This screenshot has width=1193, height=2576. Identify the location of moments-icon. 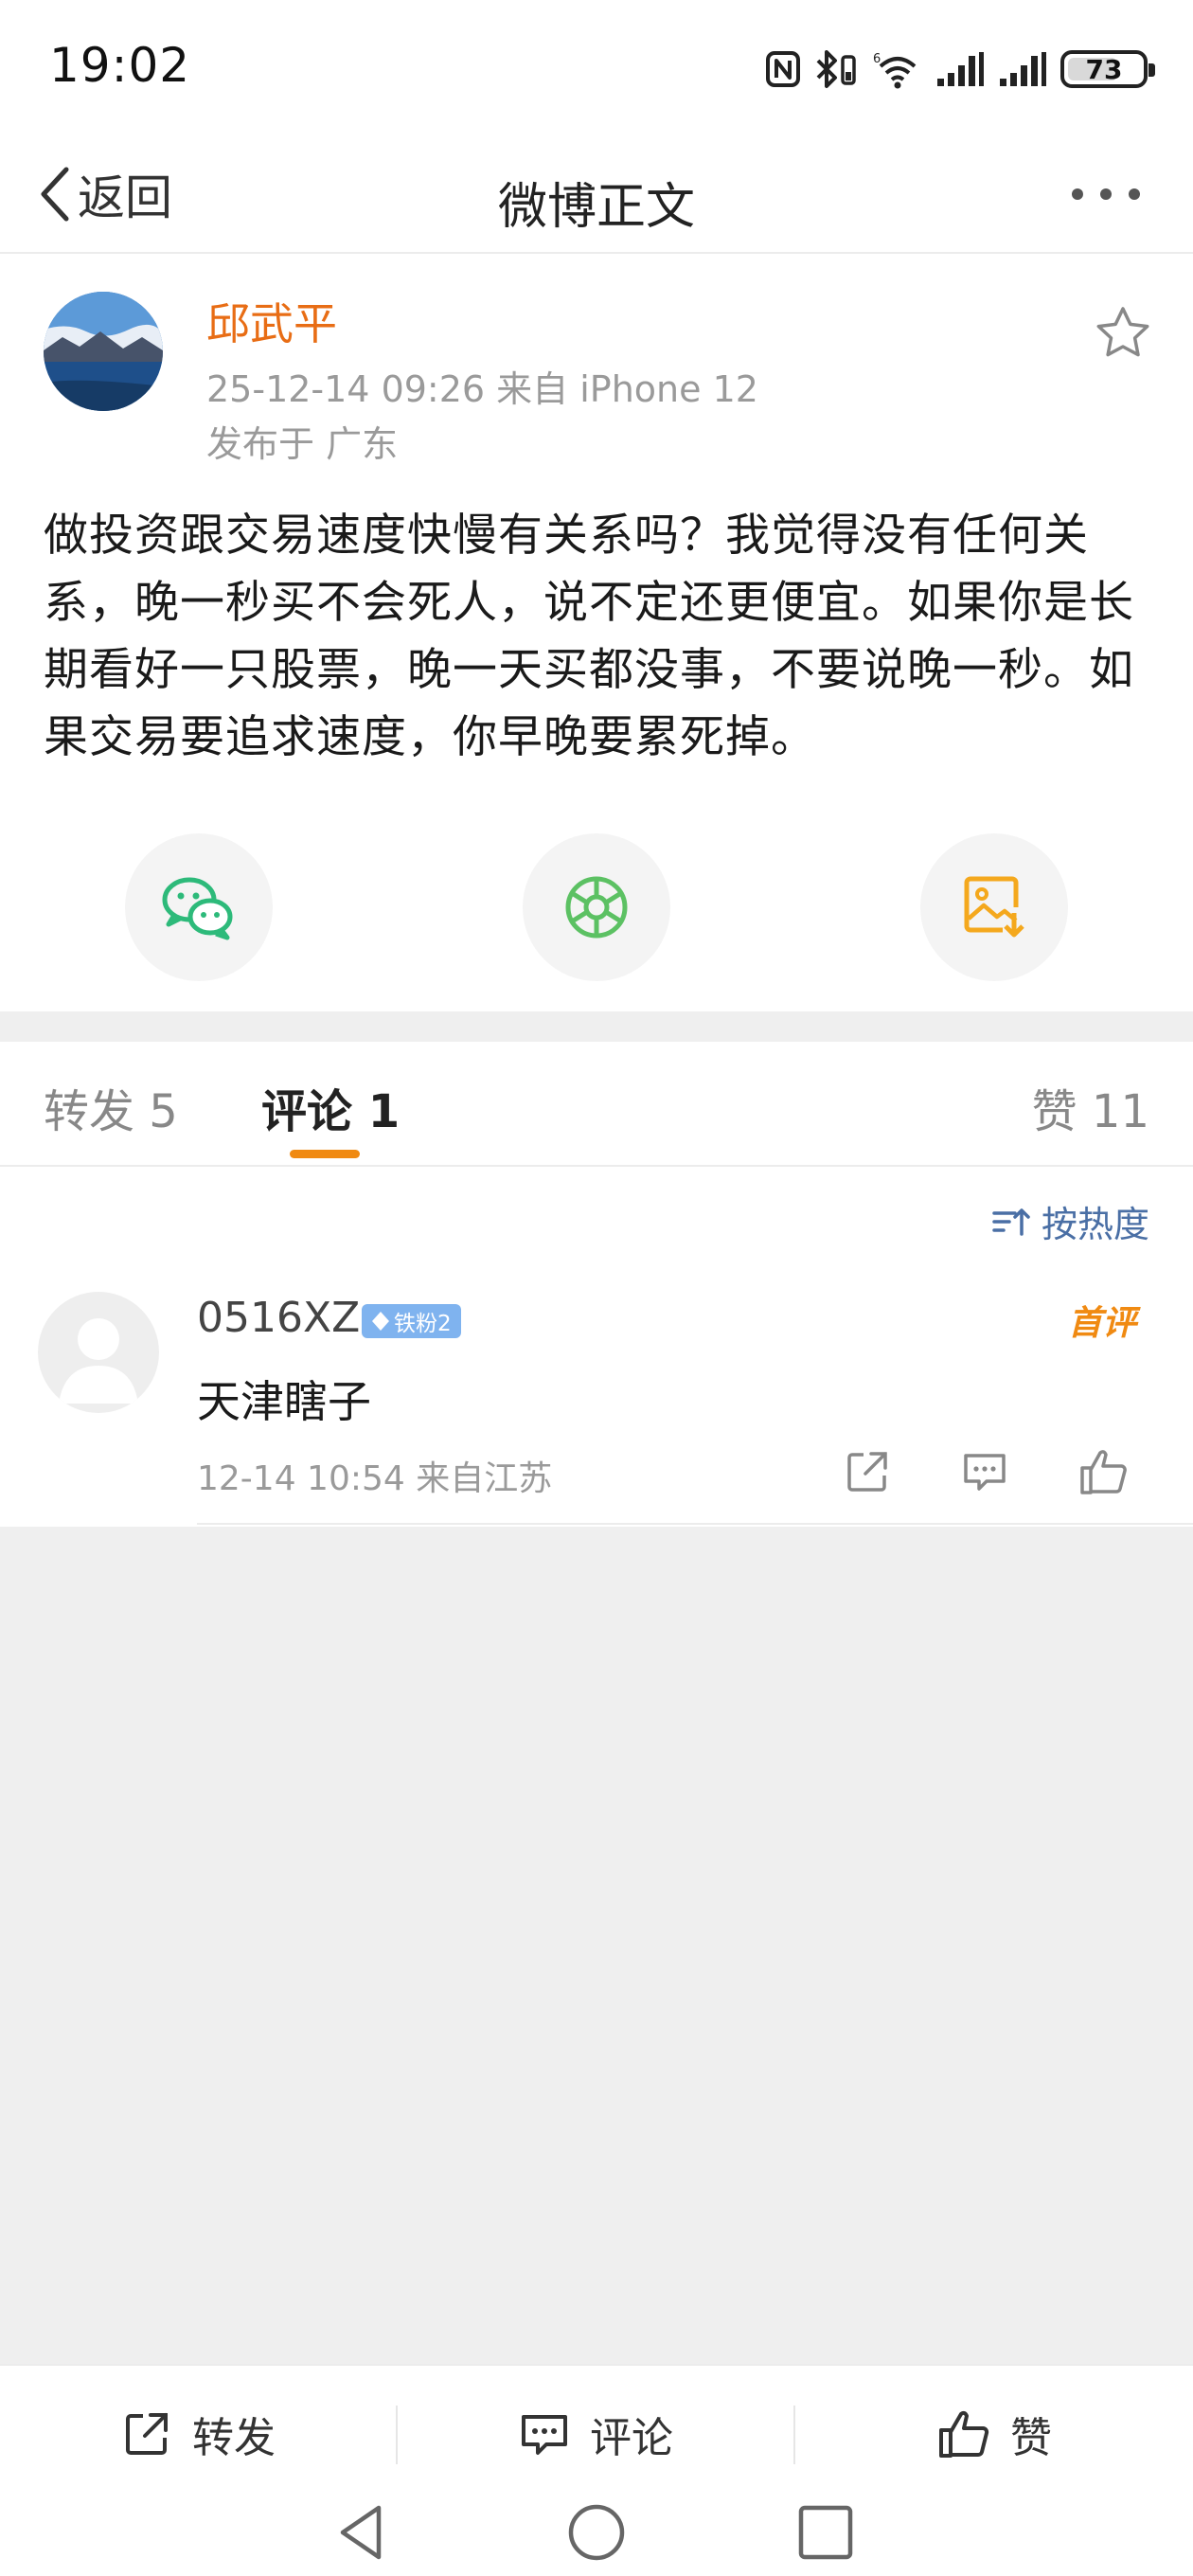
(596, 907).